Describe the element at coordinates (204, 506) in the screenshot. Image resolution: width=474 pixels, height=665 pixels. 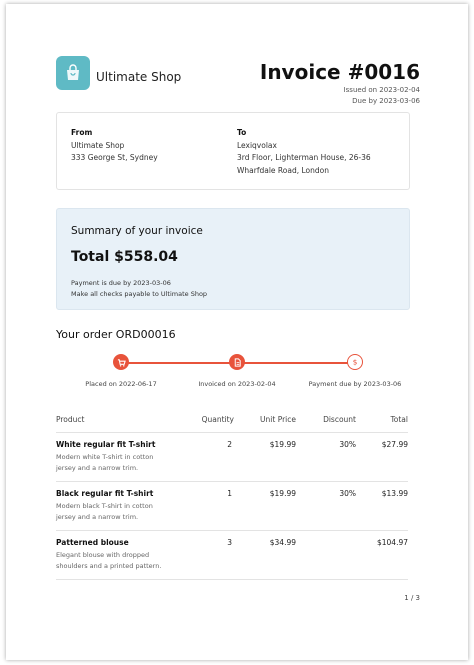
I see `quantity-cell: 1` at that location.